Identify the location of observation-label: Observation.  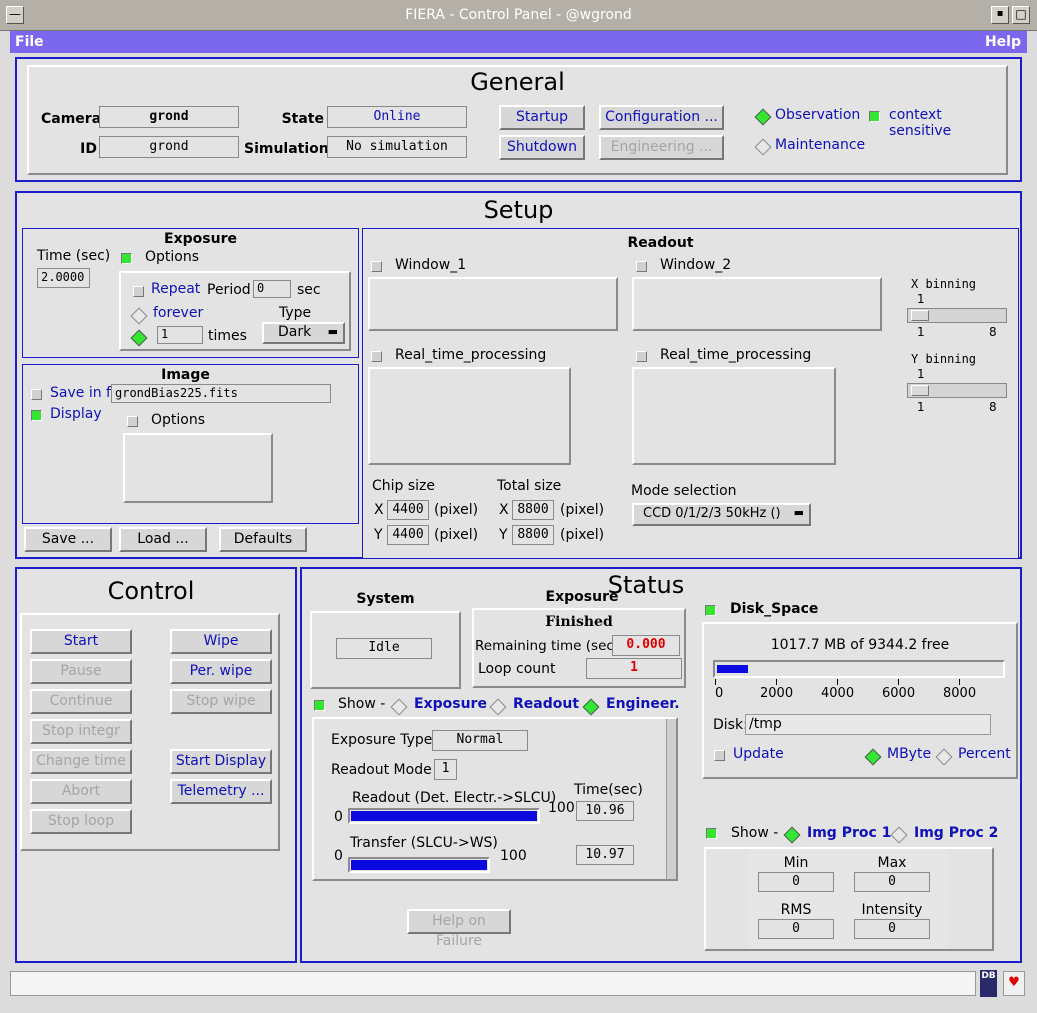
(817, 115).